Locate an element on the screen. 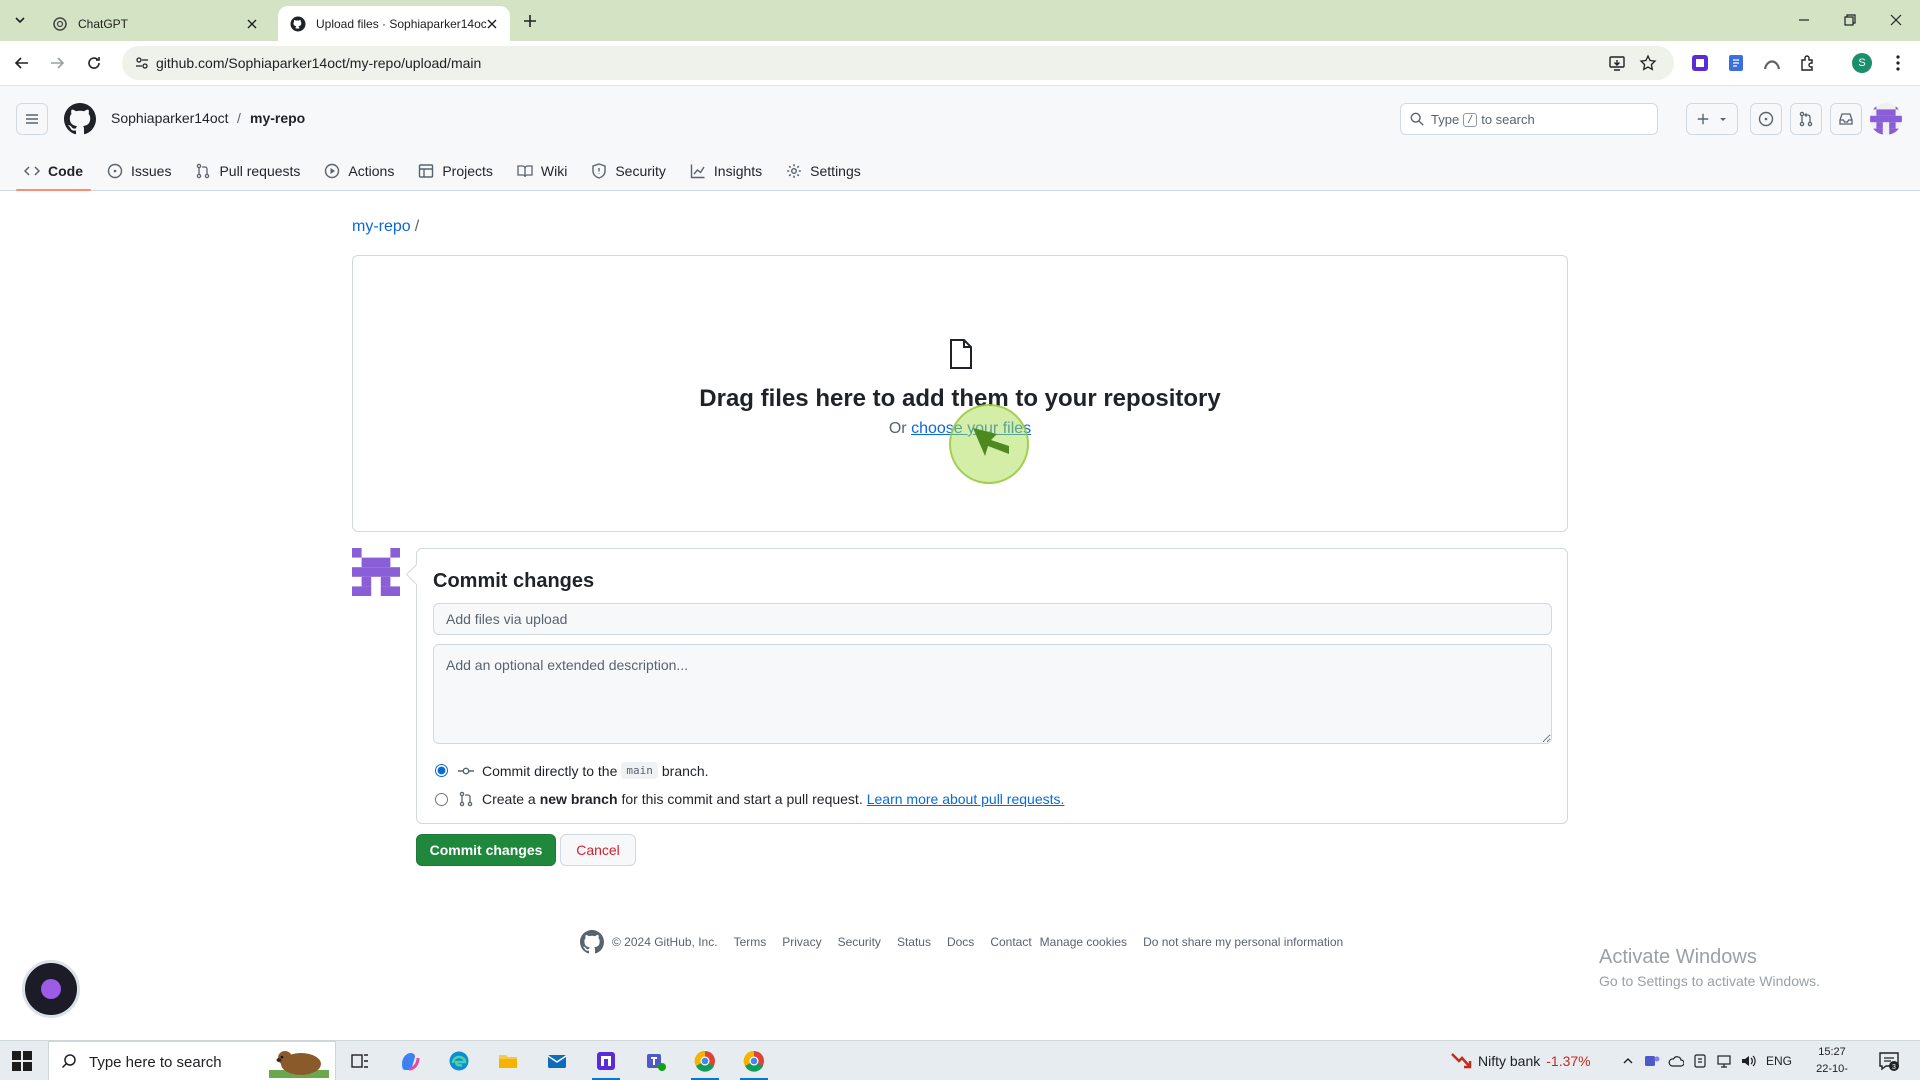  create-new-button is located at coordinates (1712, 119).